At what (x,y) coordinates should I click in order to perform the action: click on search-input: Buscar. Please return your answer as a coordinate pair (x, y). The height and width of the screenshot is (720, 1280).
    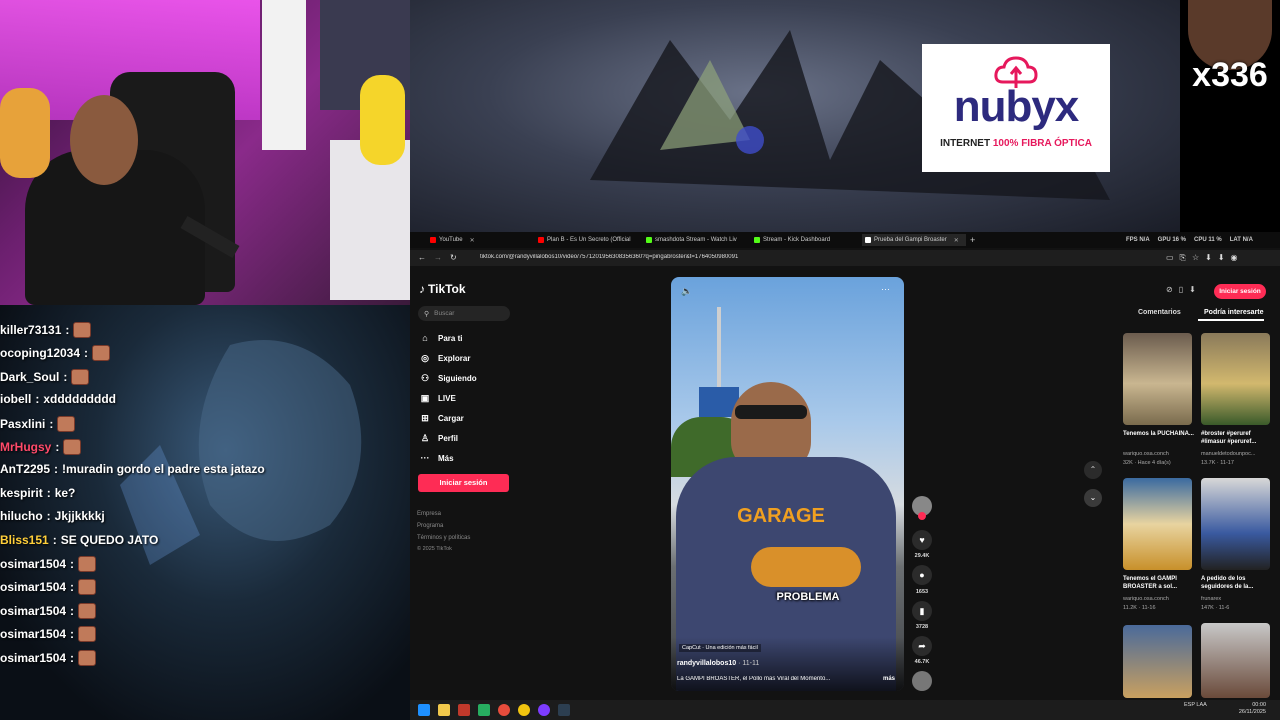
    Looking at the image, I should click on (444, 313).